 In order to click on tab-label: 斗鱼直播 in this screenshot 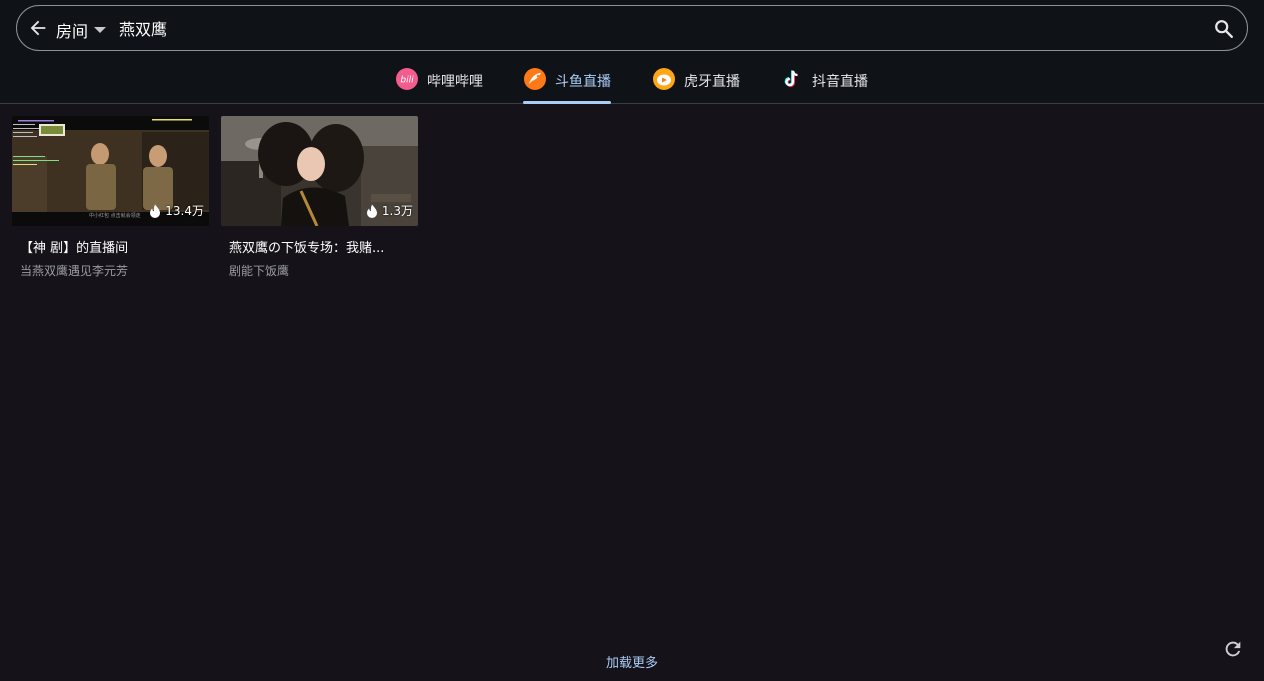, I will do `click(583, 82)`.